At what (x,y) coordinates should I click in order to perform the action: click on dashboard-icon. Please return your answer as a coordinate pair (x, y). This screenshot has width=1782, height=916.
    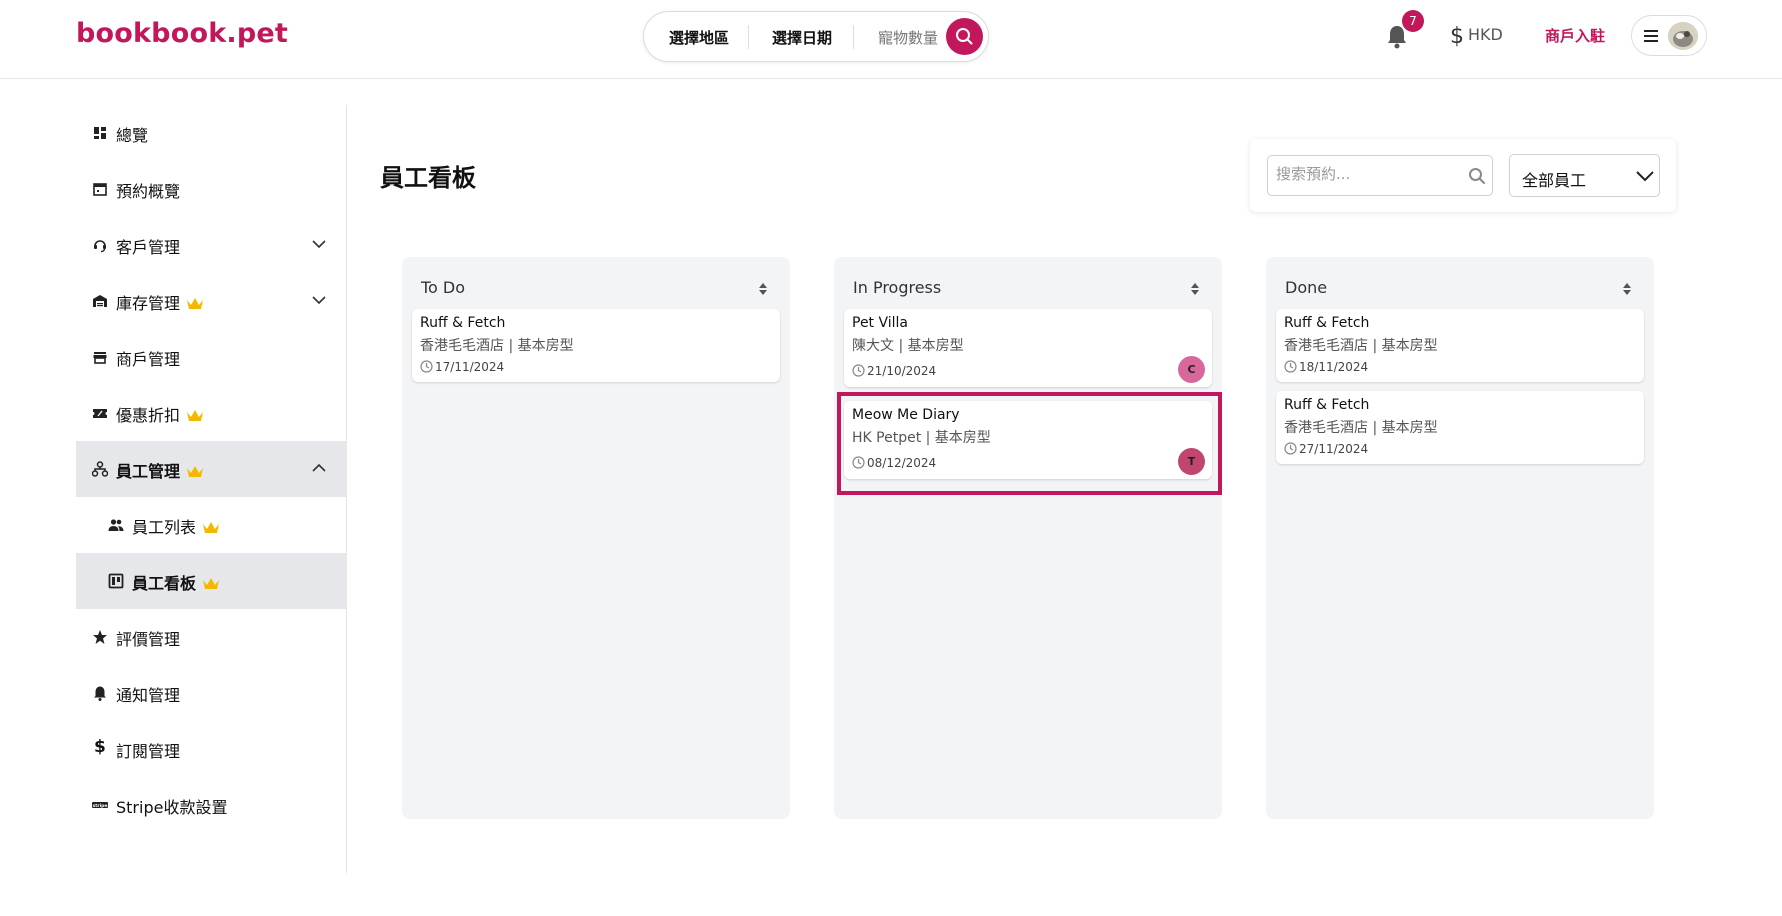
    Looking at the image, I should click on (100, 133).